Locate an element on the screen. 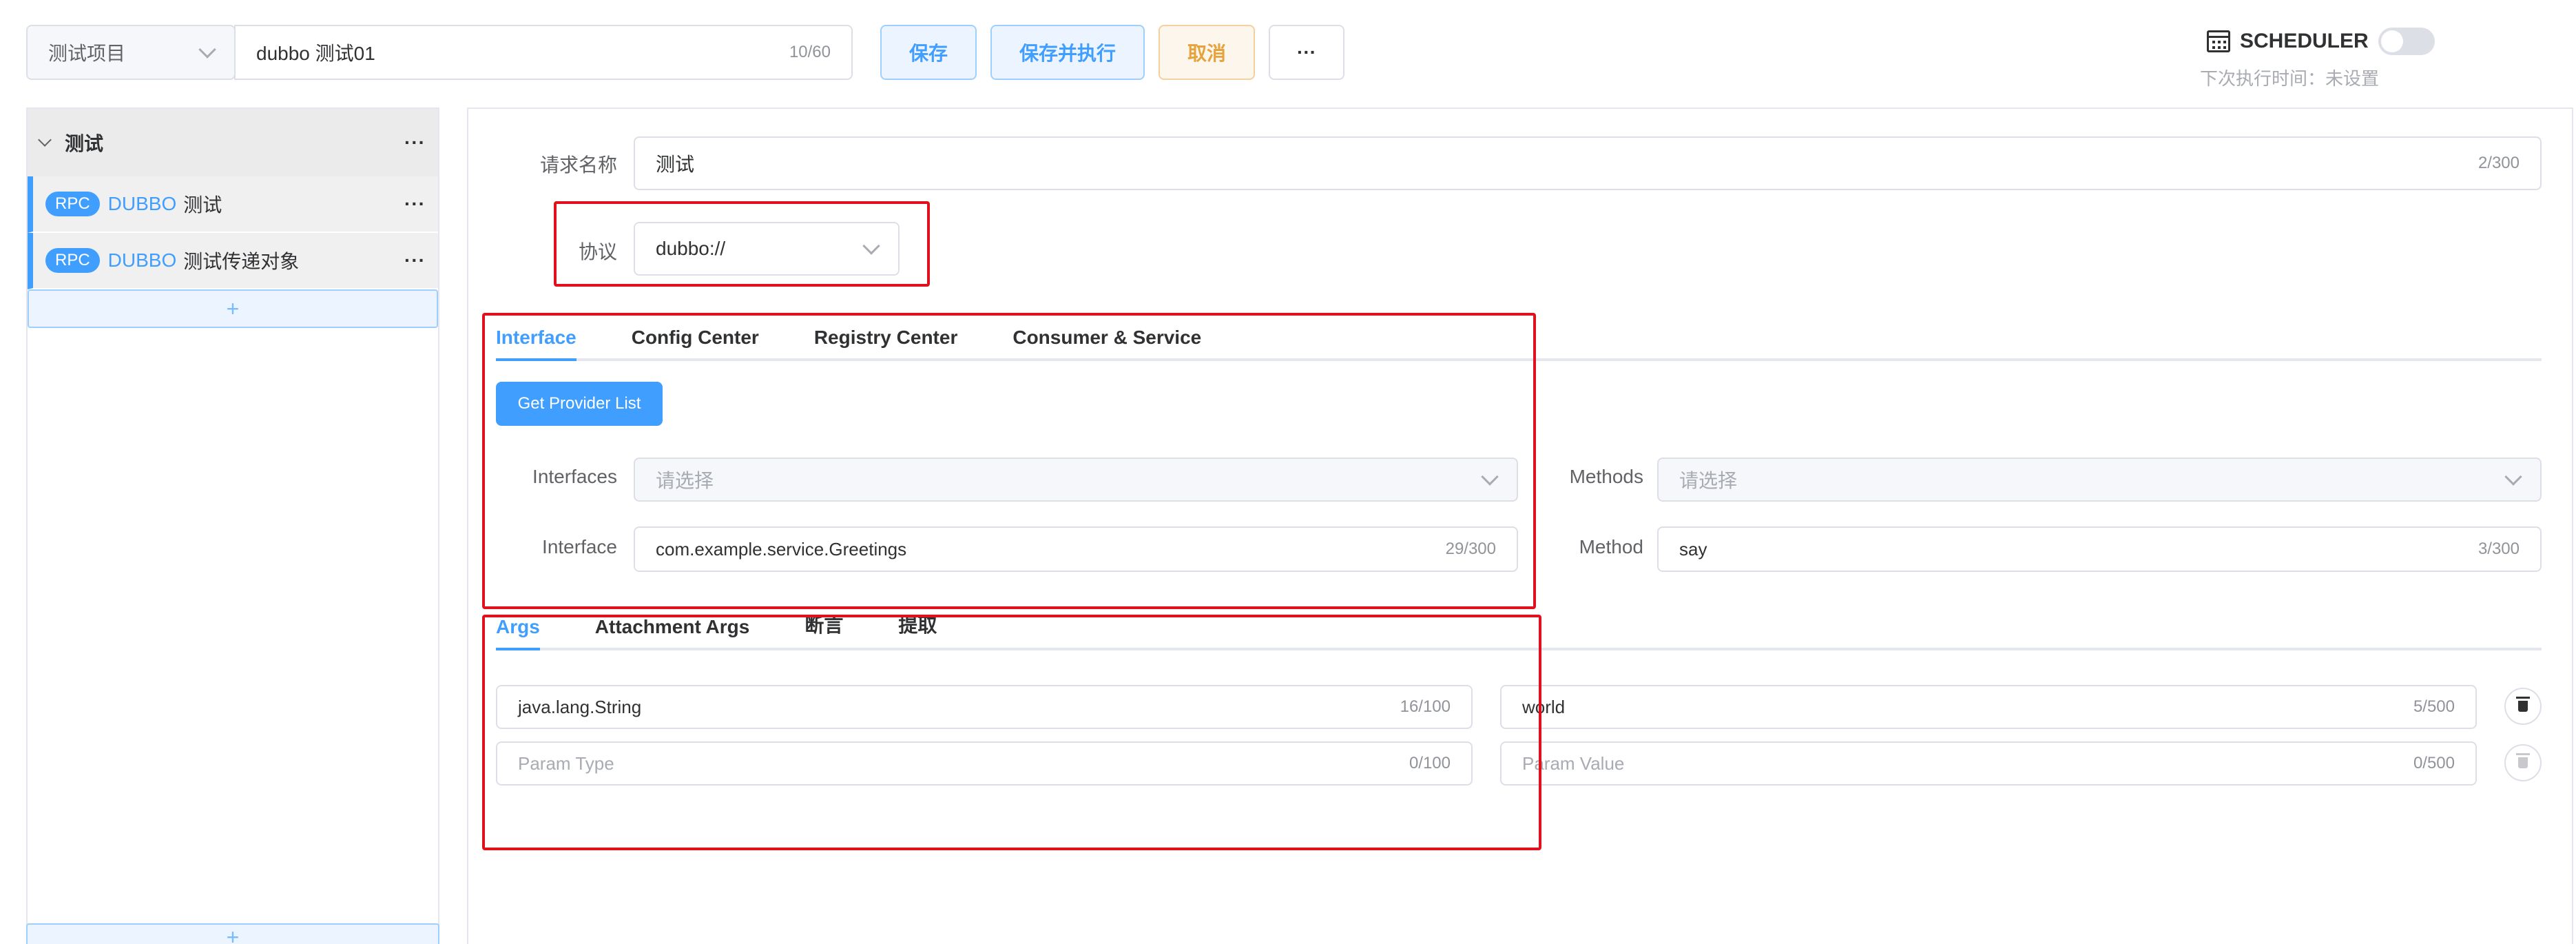  next-run-text: 下次执行时间：未设置 is located at coordinates (2290, 78).